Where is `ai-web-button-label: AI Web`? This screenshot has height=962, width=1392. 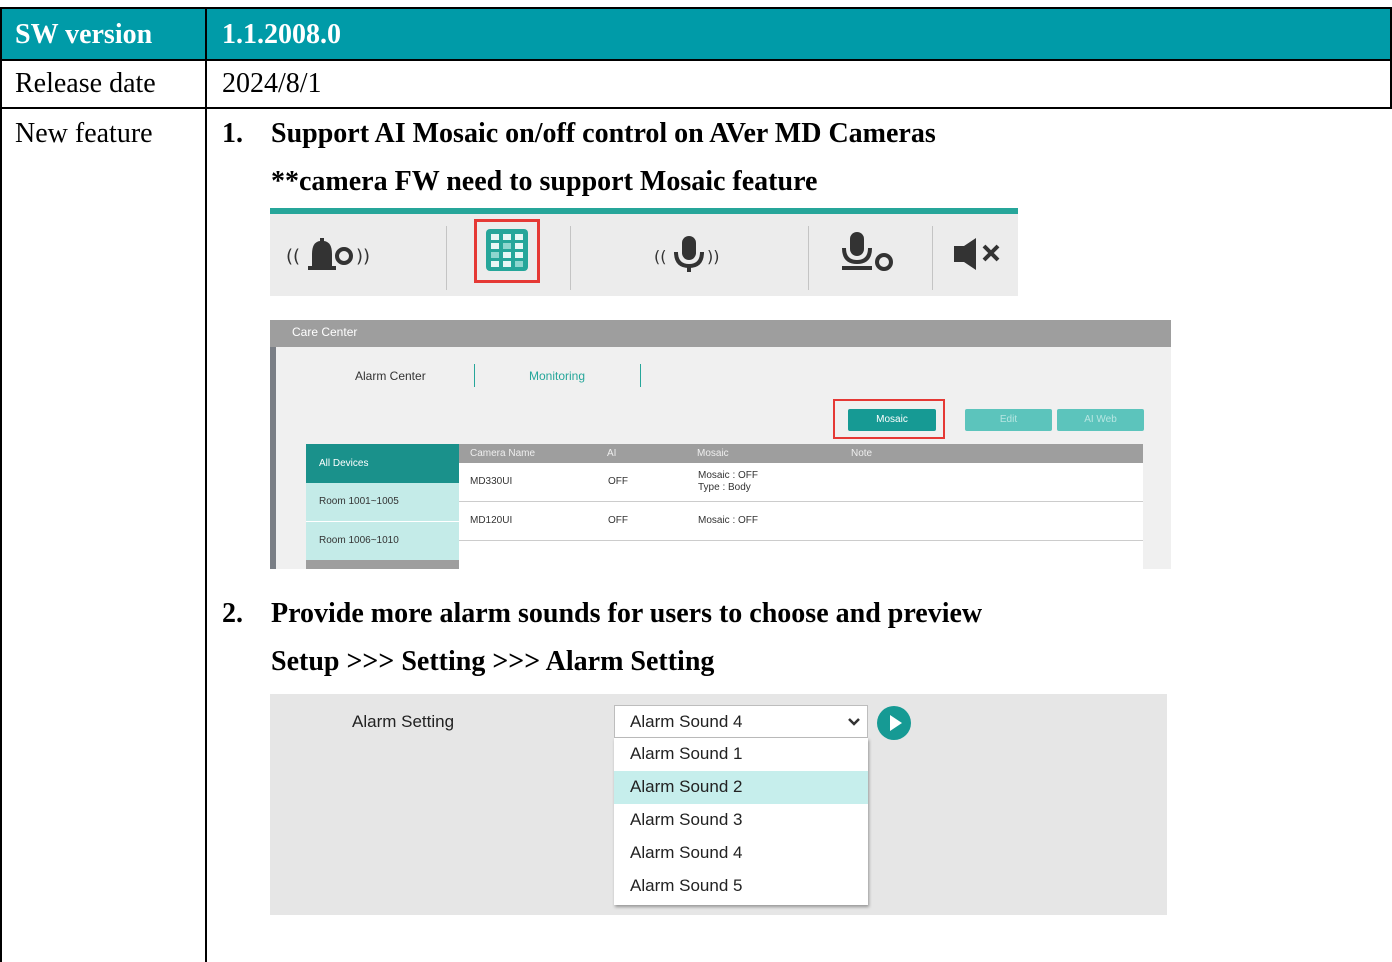 ai-web-button-label: AI Web is located at coordinates (1100, 419).